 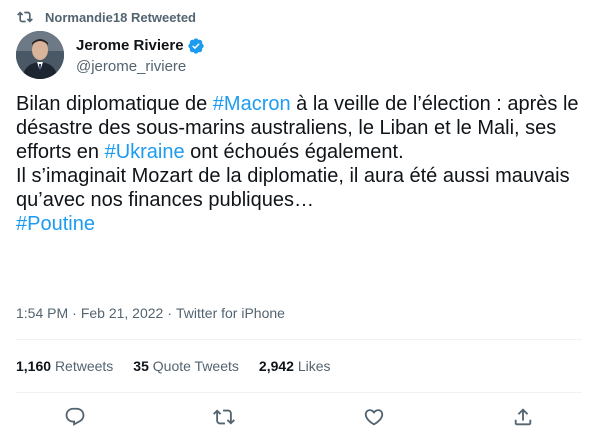 What do you see at coordinates (295, 366) in the screenshot?
I see `likes-stat: 2,942 Likes` at bounding box center [295, 366].